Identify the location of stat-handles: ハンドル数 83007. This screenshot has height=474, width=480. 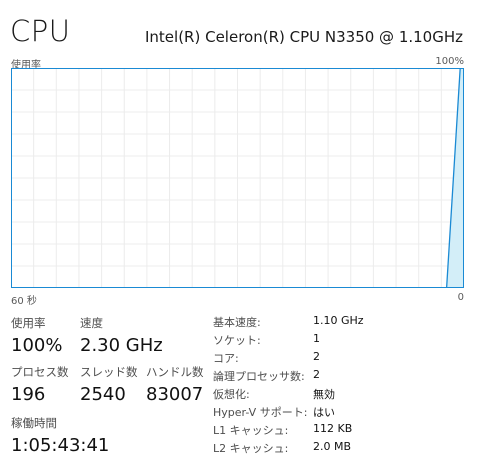
(175, 384).